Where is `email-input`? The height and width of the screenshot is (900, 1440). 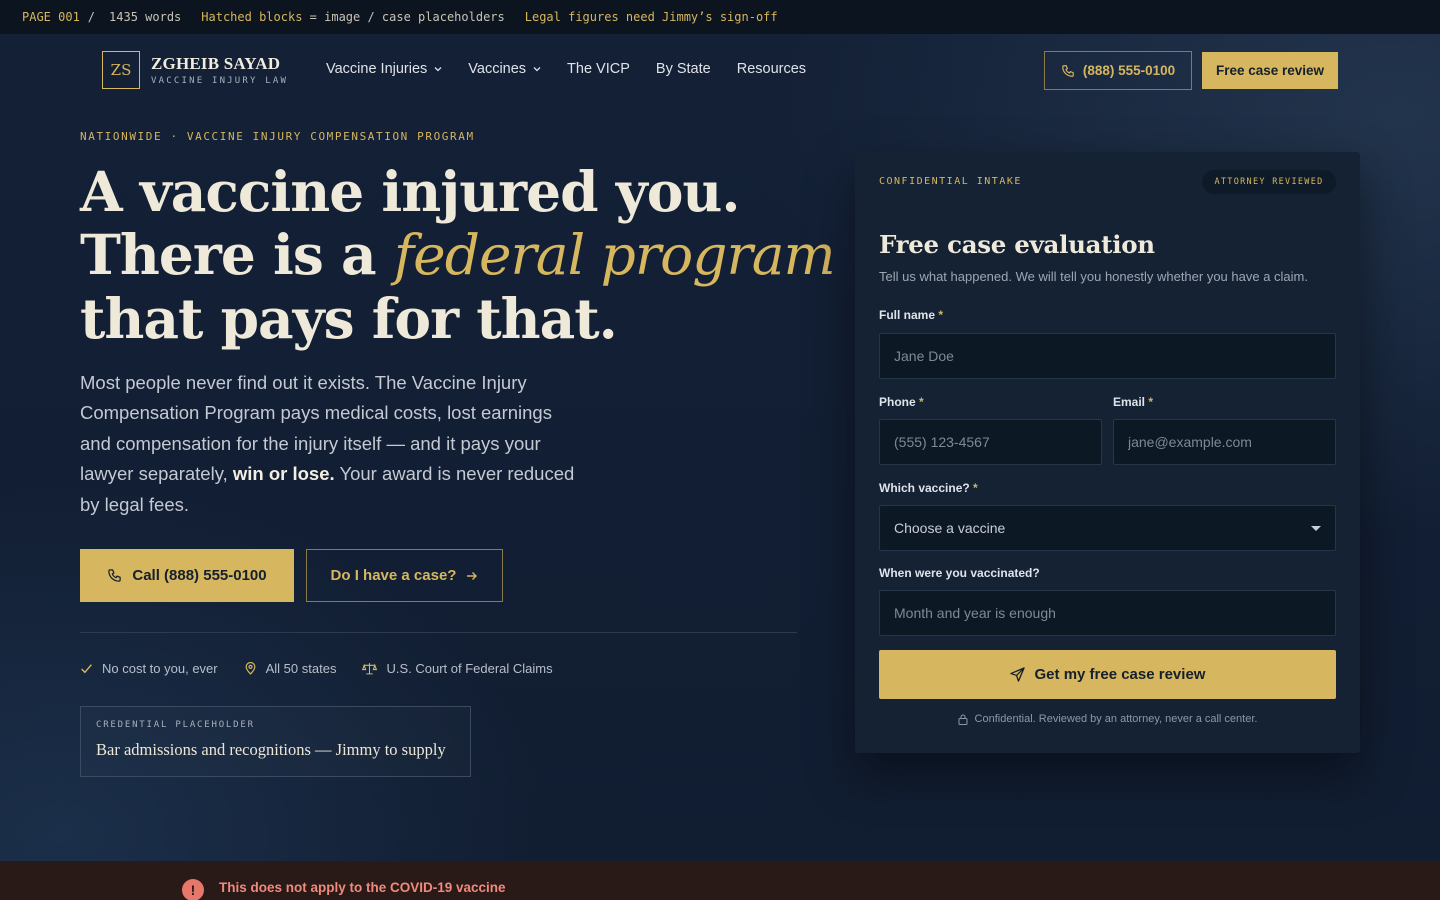
email-input is located at coordinates (1231, 442).